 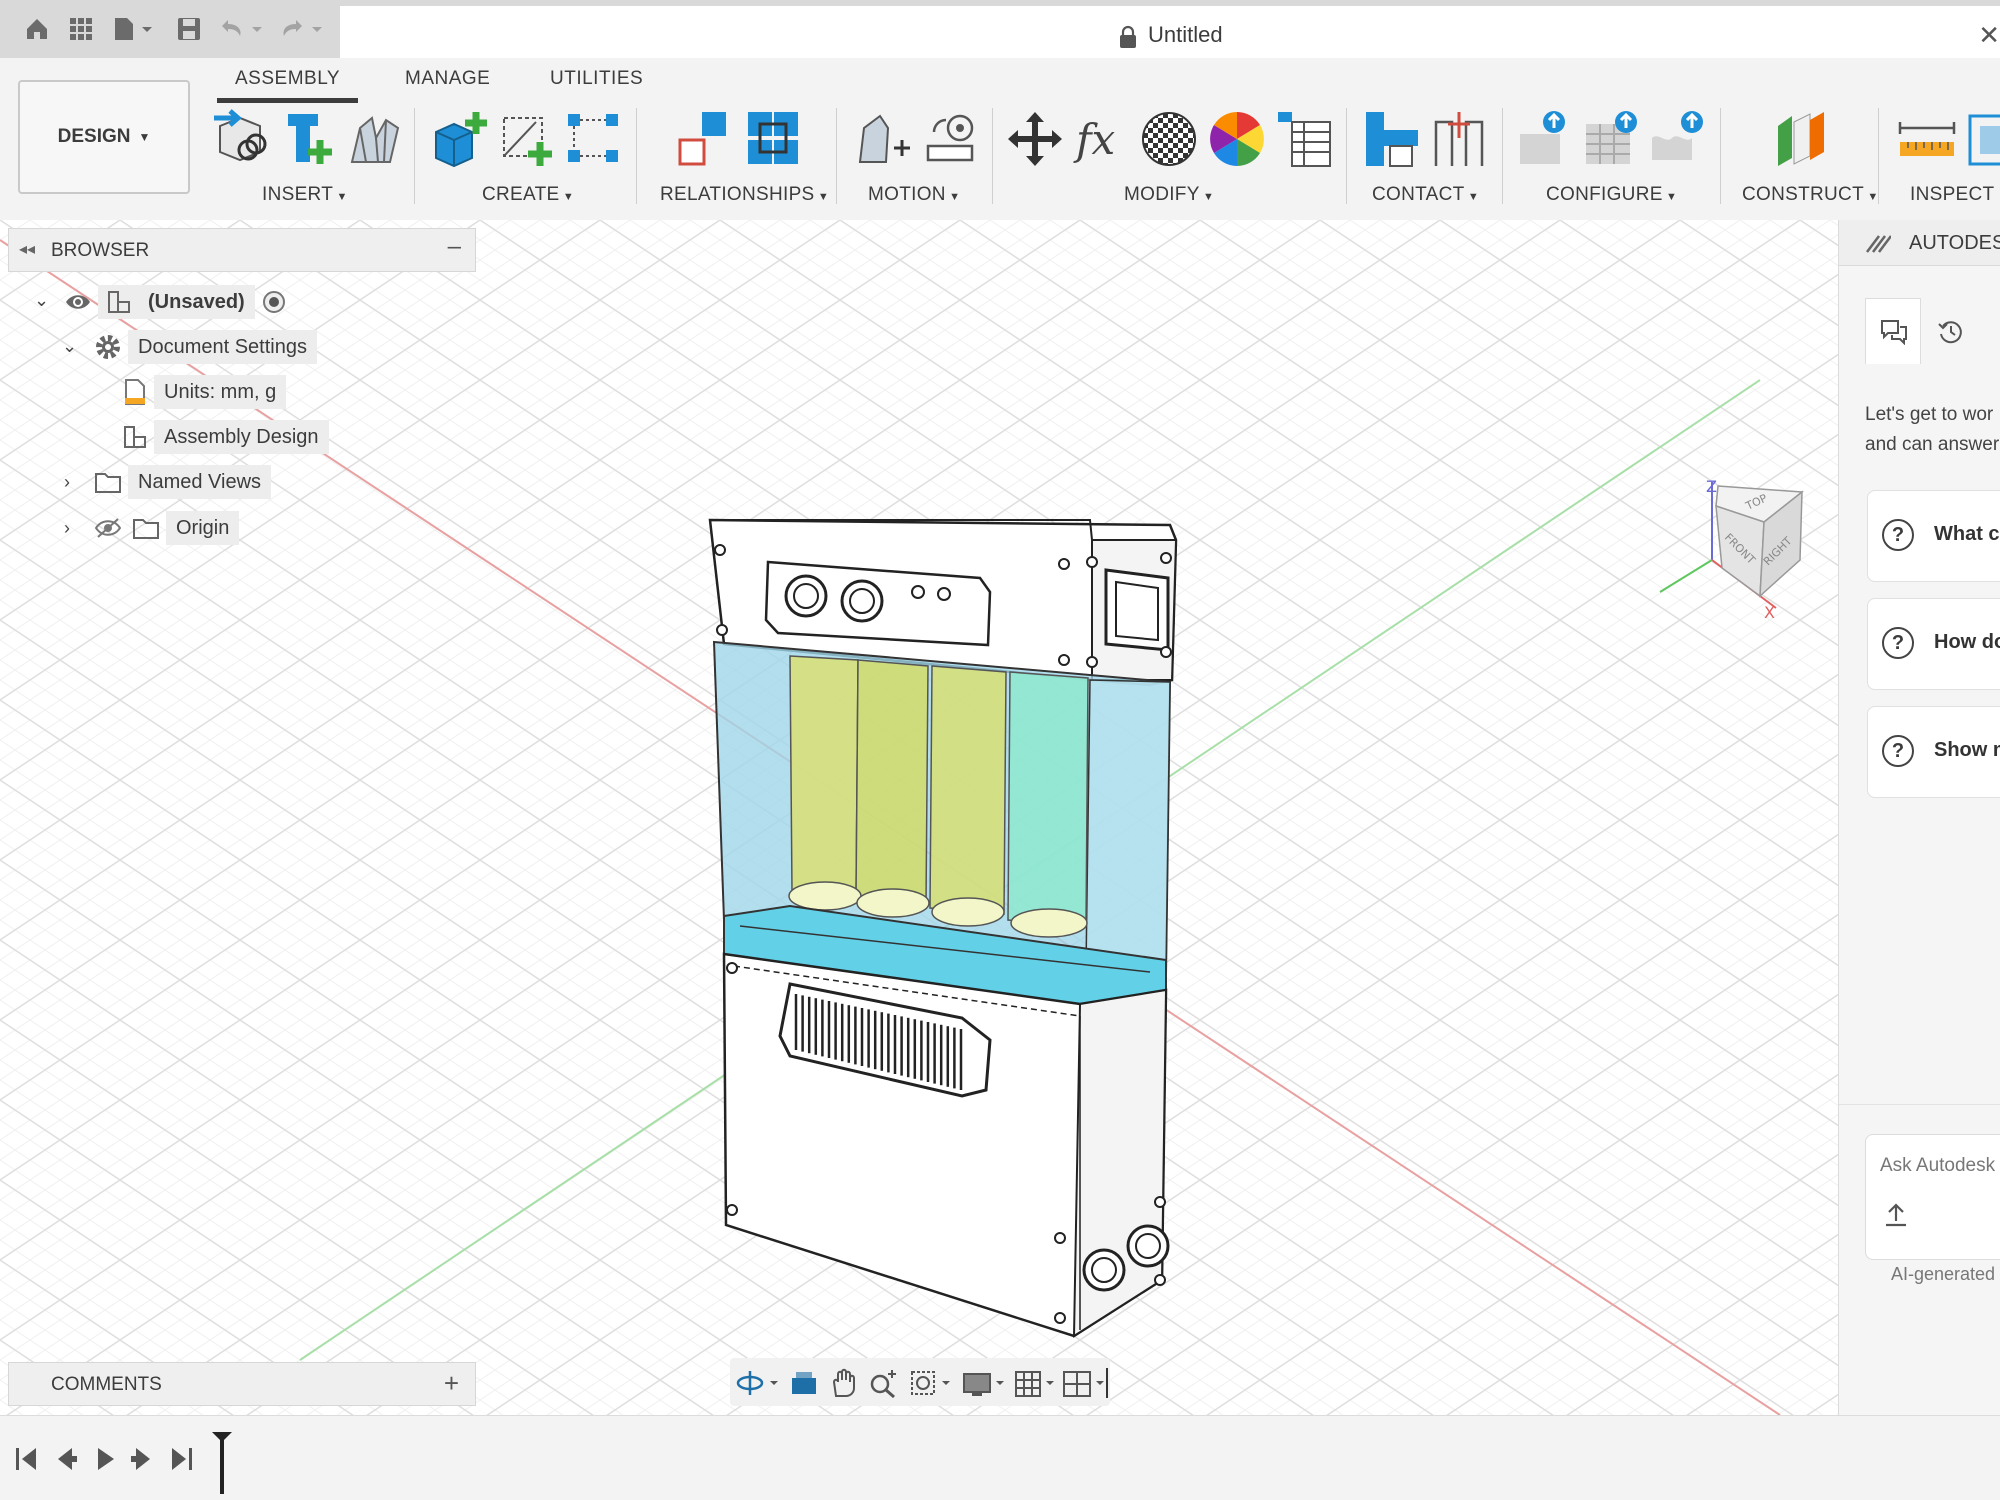 I want to click on play-icon, so click(x=105, y=1459).